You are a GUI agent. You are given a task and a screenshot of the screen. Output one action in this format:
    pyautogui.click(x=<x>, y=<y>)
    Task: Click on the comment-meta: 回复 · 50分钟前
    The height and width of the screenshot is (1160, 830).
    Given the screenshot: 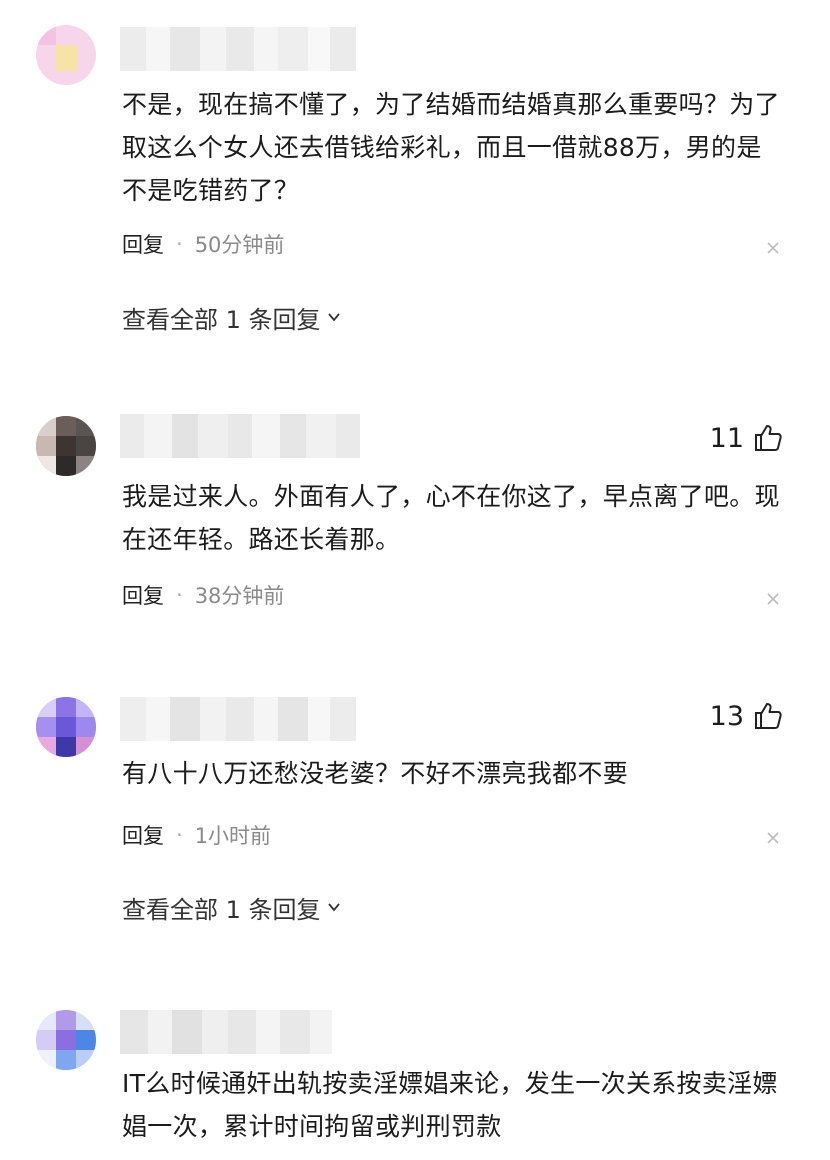 What is the action you would take?
    pyautogui.click(x=203, y=244)
    